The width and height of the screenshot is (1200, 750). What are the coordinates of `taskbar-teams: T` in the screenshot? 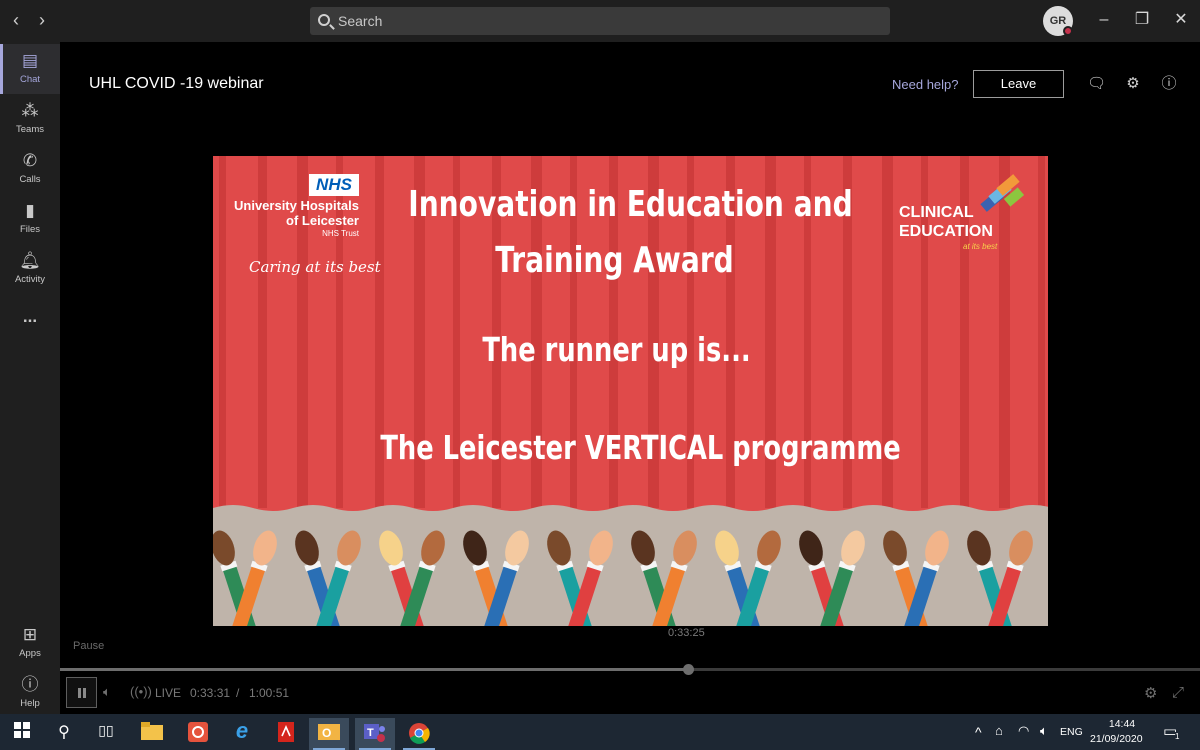 It's located at (375, 734).